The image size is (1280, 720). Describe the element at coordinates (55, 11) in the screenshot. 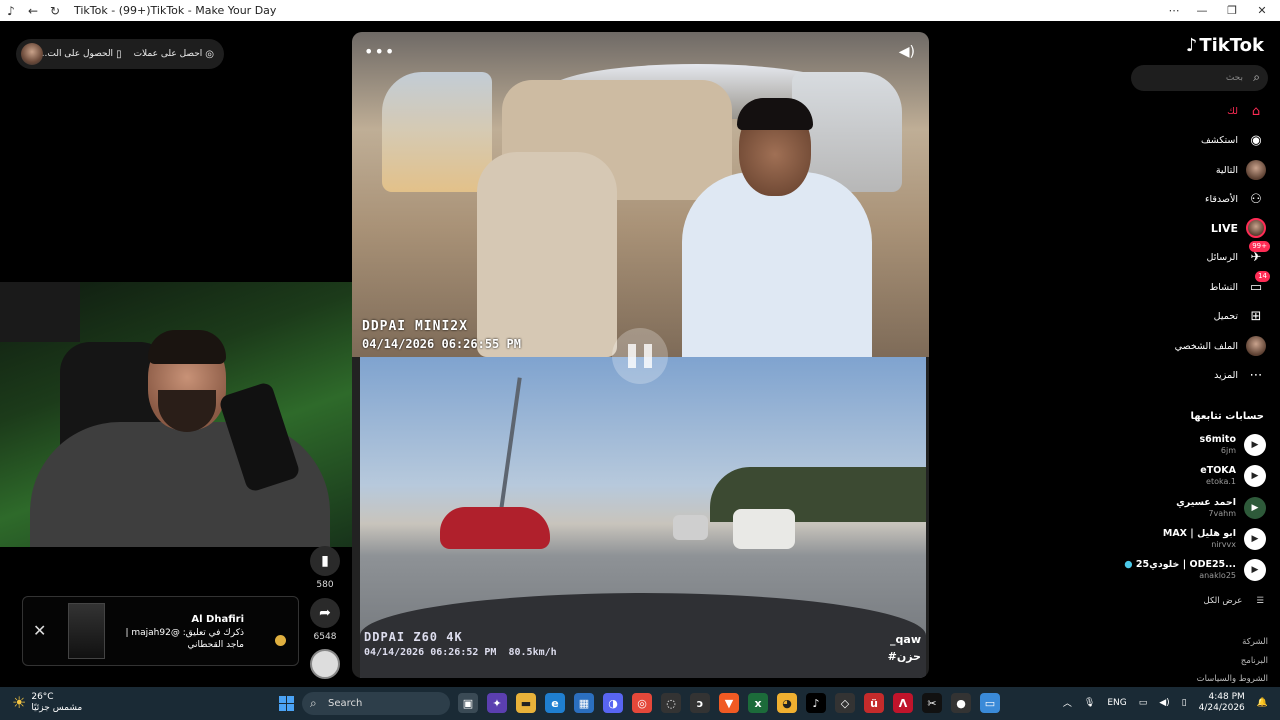

I see `reload-icon: ↻` at that location.